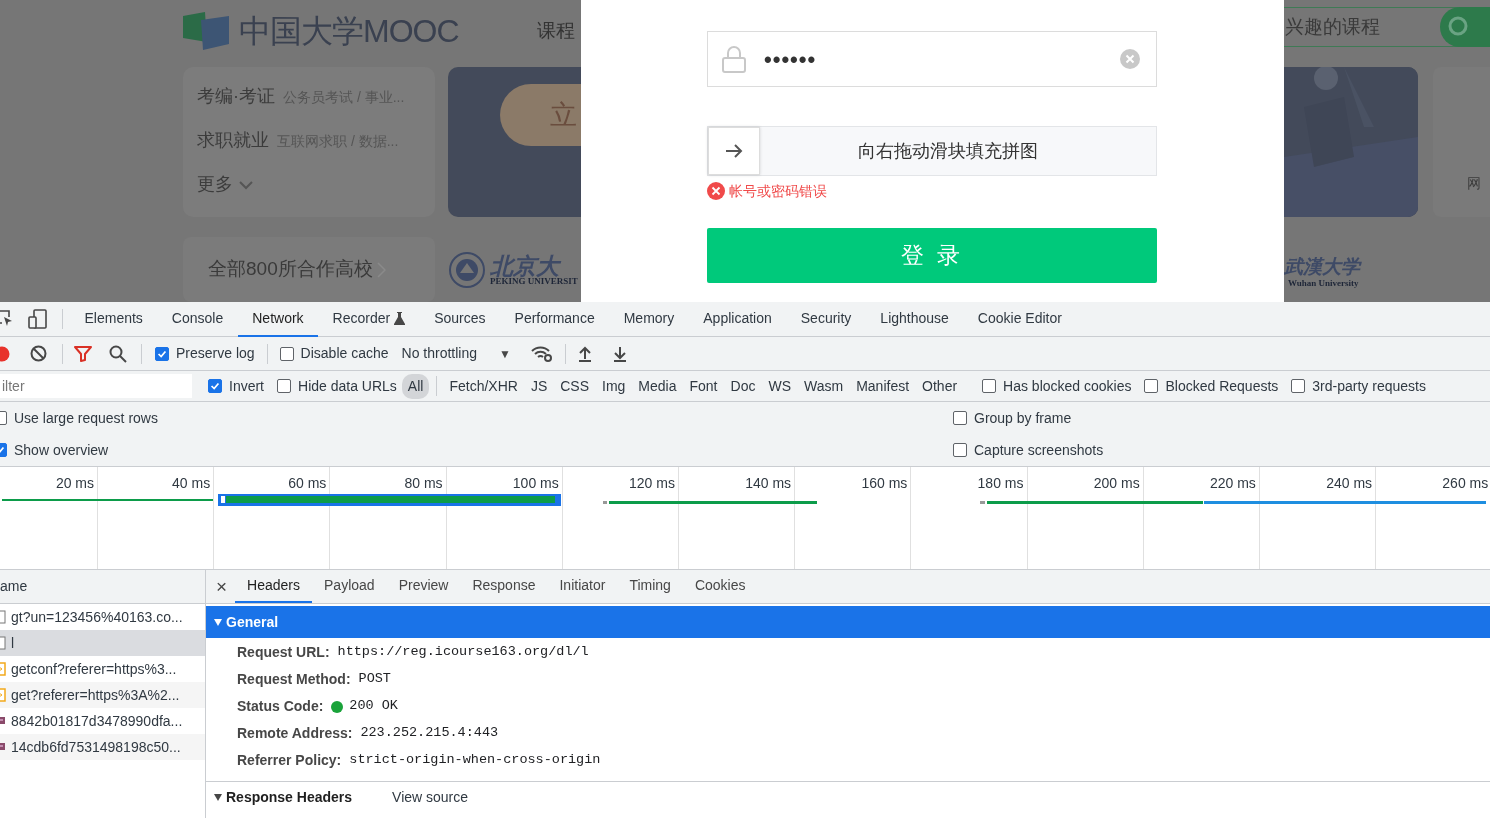  Describe the element at coordinates (932, 59) in the screenshot. I see `password-field: ••••••` at that location.